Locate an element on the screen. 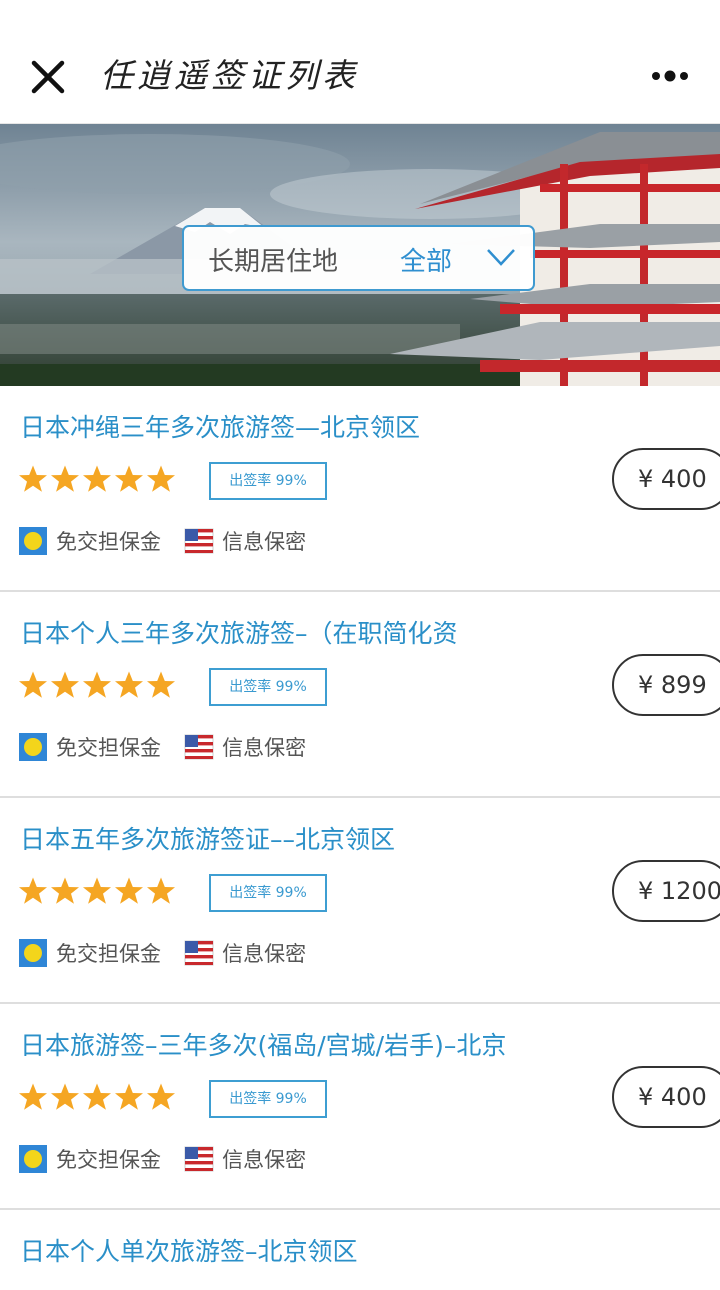  visa-title: 日本冲绳三年多次旅游签—北京领区 is located at coordinates (220, 426).